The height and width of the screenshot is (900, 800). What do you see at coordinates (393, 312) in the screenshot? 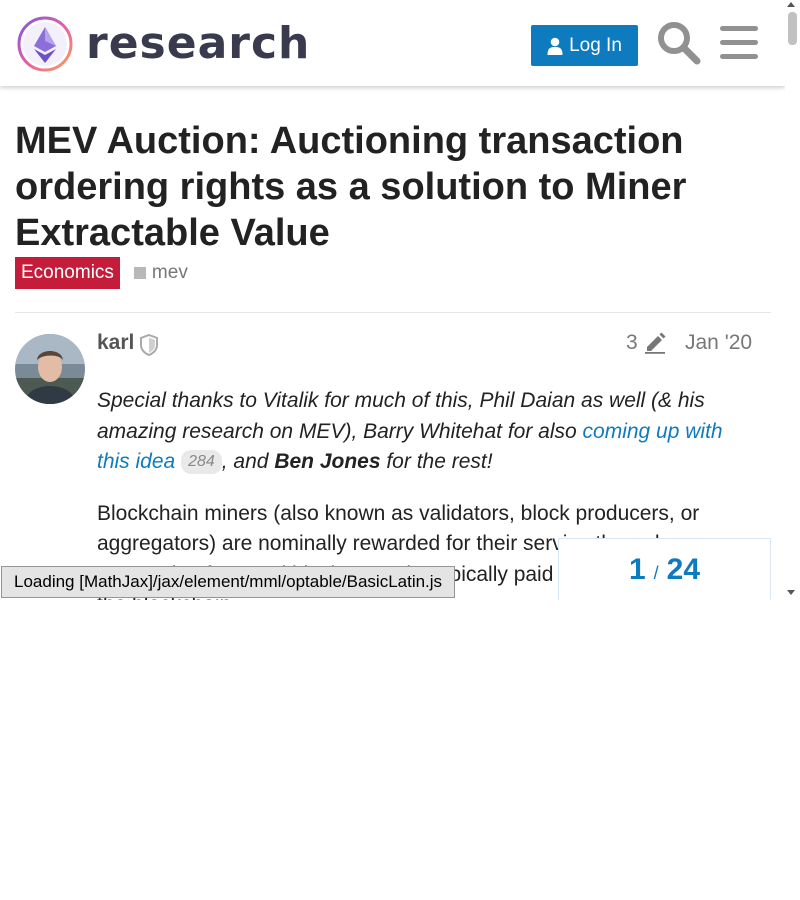
I see `topic-divider` at bounding box center [393, 312].